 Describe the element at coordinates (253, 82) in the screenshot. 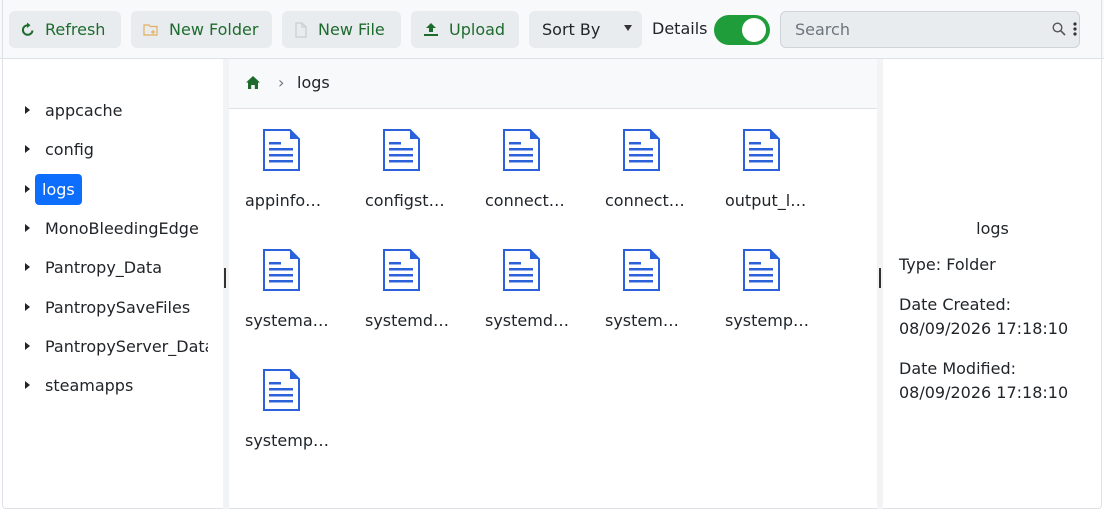

I see `home-icon` at that location.